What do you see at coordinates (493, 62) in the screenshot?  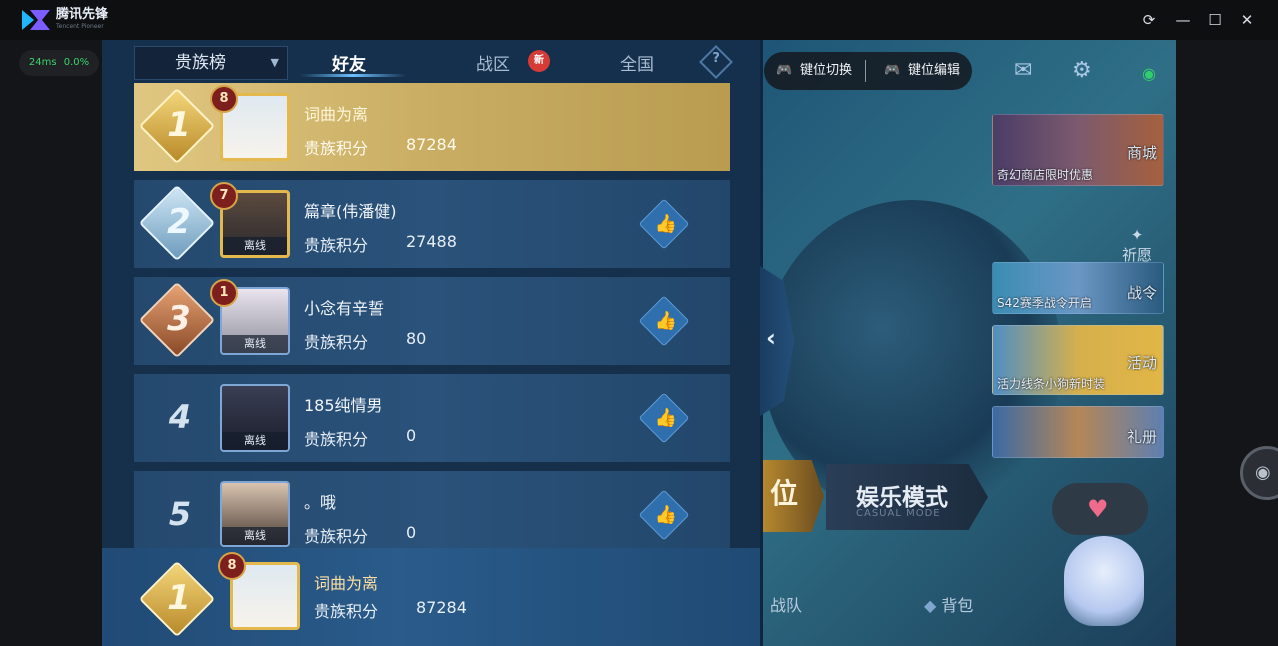 I see `tab-region: 战区` at bounding box center [493, 62].